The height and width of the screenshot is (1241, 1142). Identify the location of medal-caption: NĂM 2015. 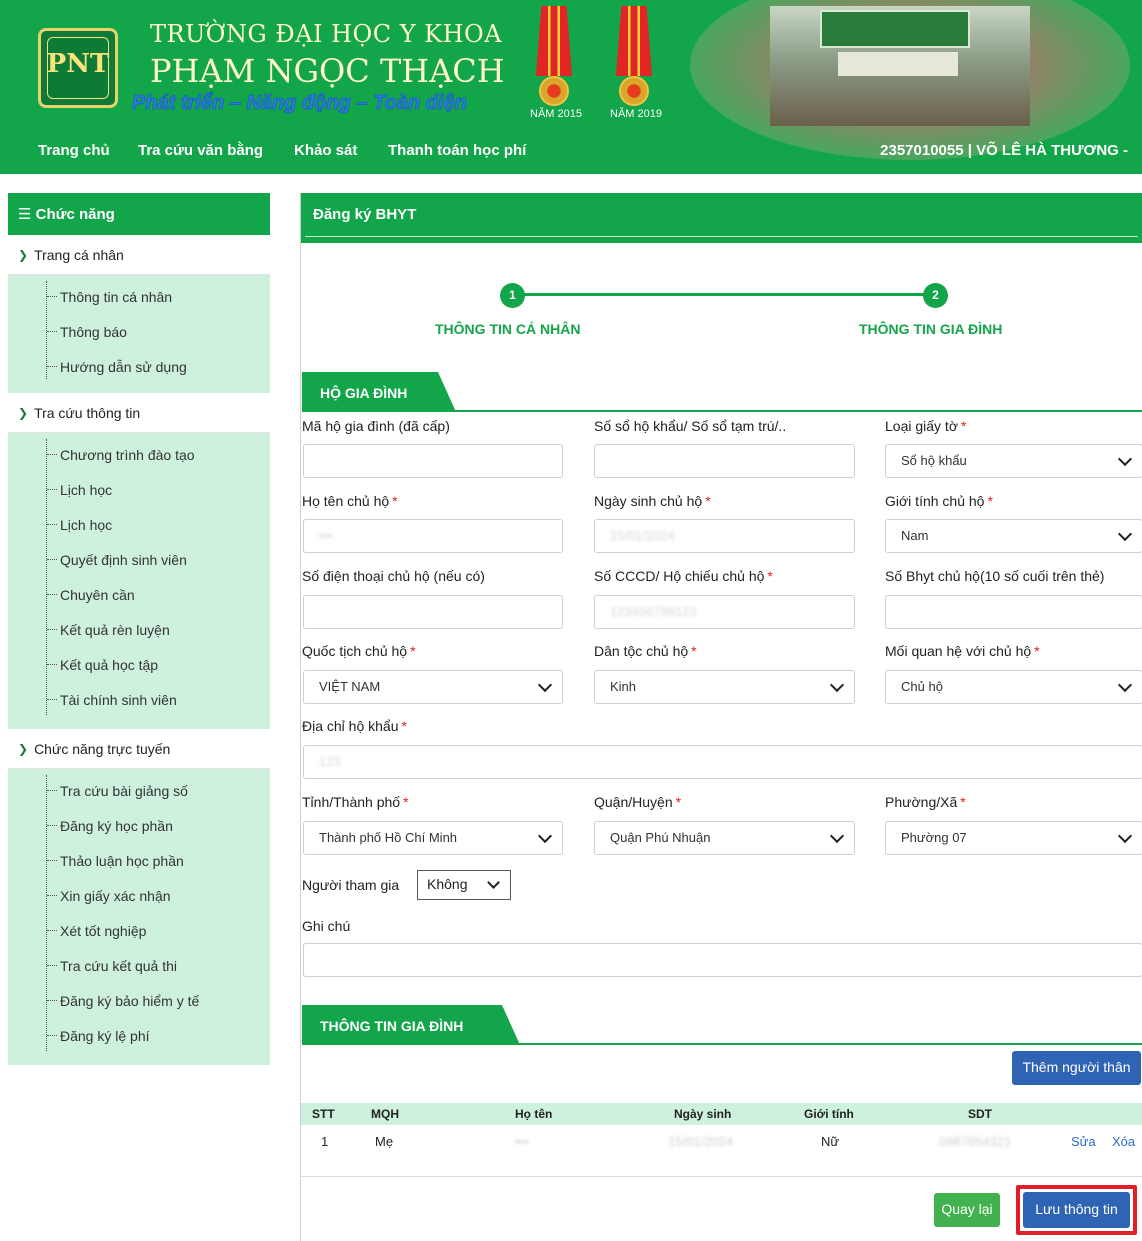
(556, 114).